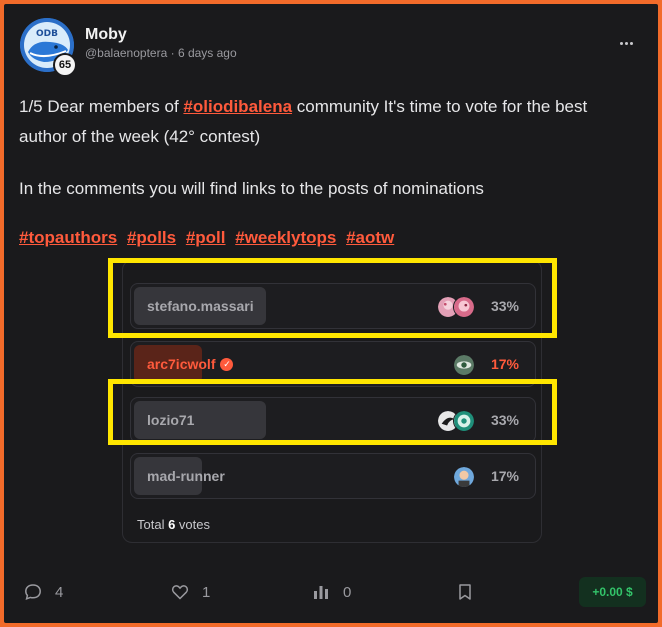 Image resolution: width=662 pixels, height=627 pixels. I want to click on hashtag-link: #poll, so click(206, 237).